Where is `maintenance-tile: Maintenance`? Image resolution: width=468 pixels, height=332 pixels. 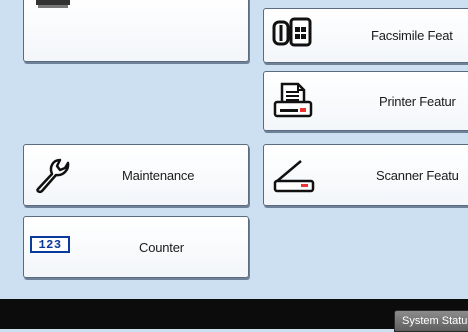
maintenance-tile: Maintenance is located at coordinates (136, 175).